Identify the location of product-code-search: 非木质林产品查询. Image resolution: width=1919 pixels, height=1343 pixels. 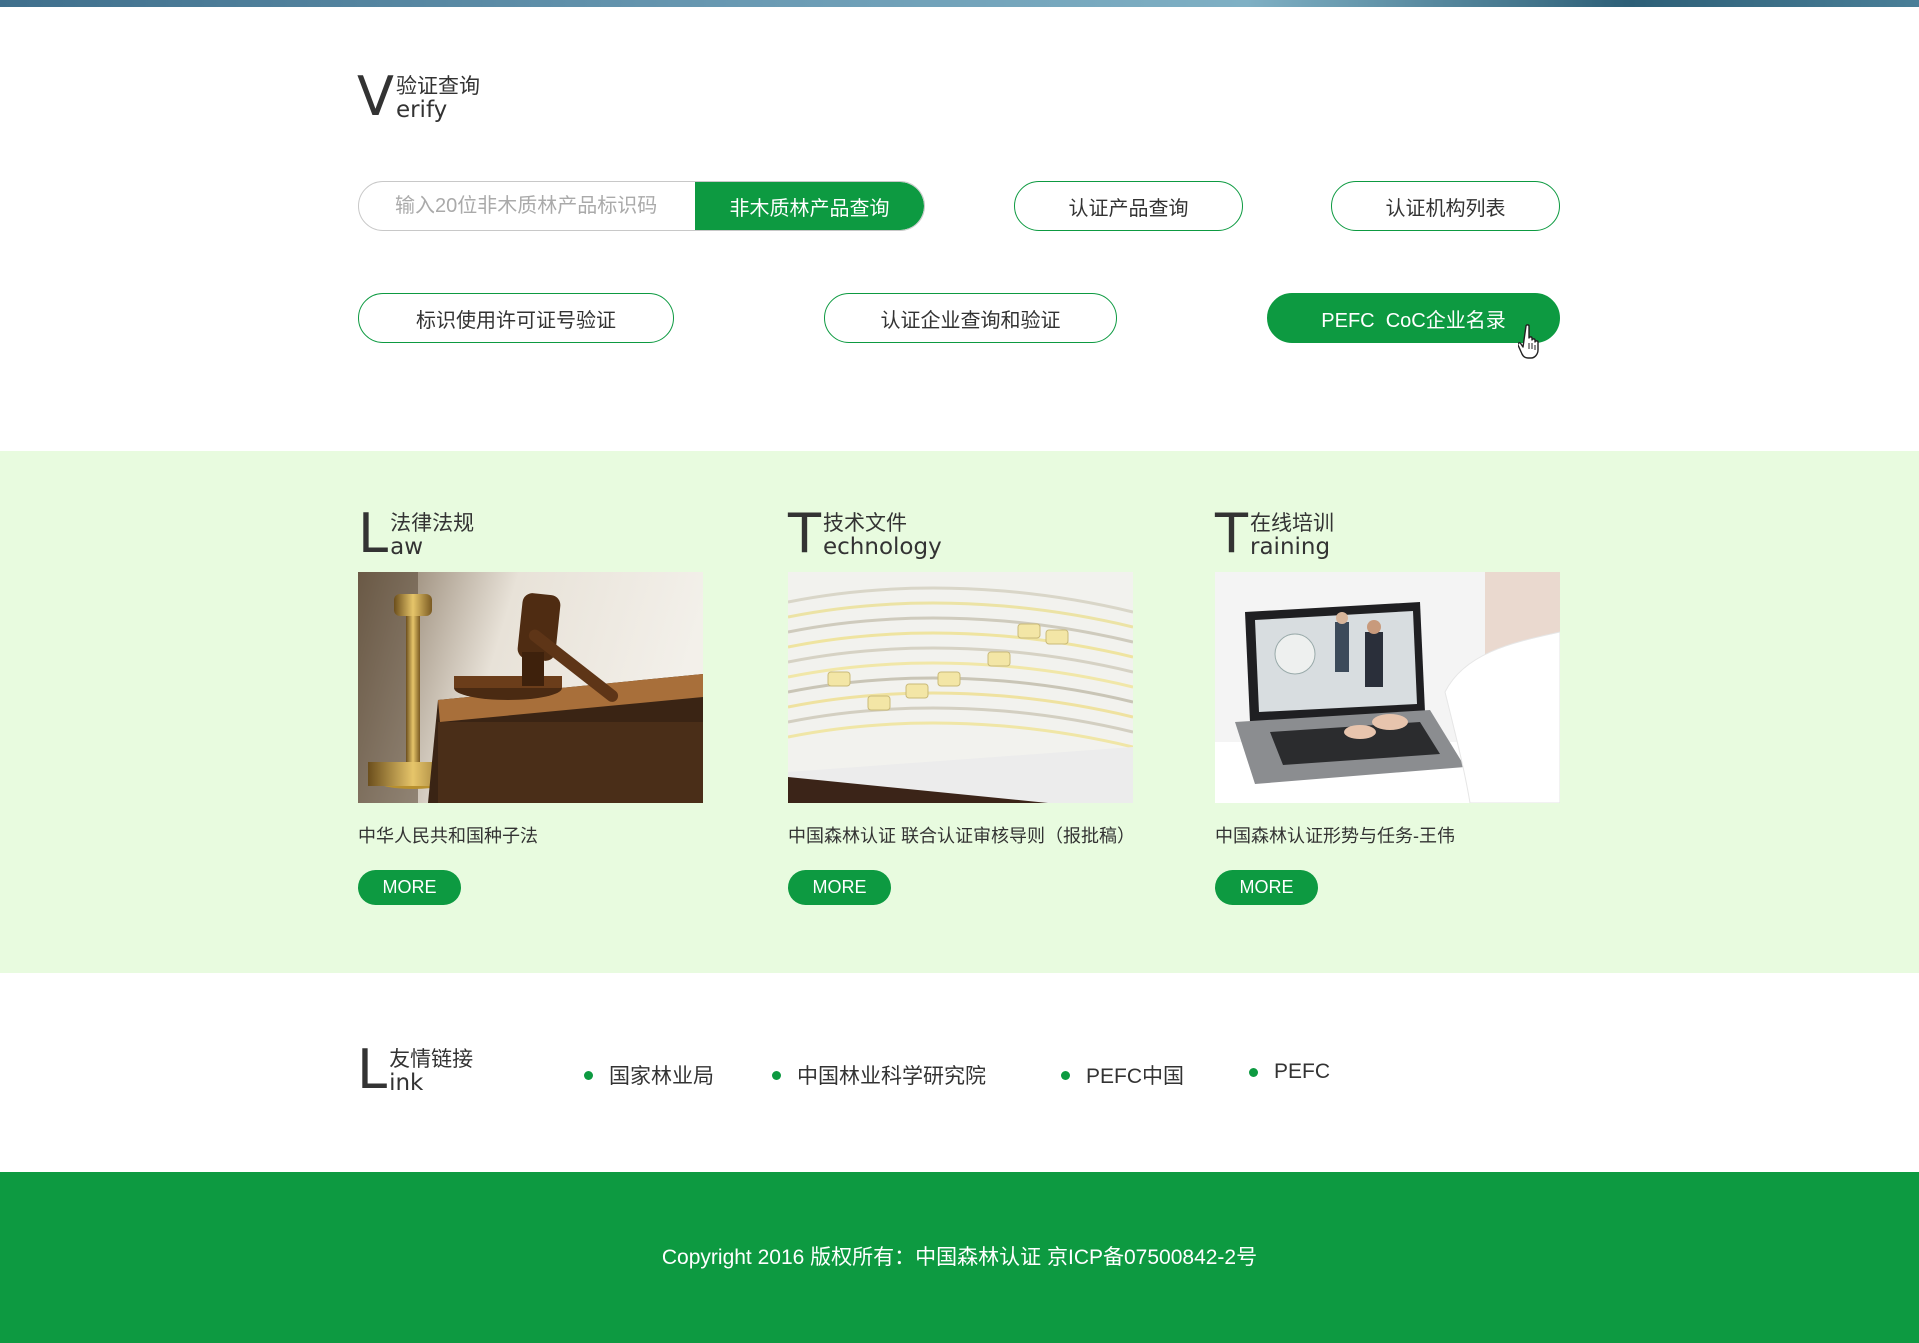
(641, 206).